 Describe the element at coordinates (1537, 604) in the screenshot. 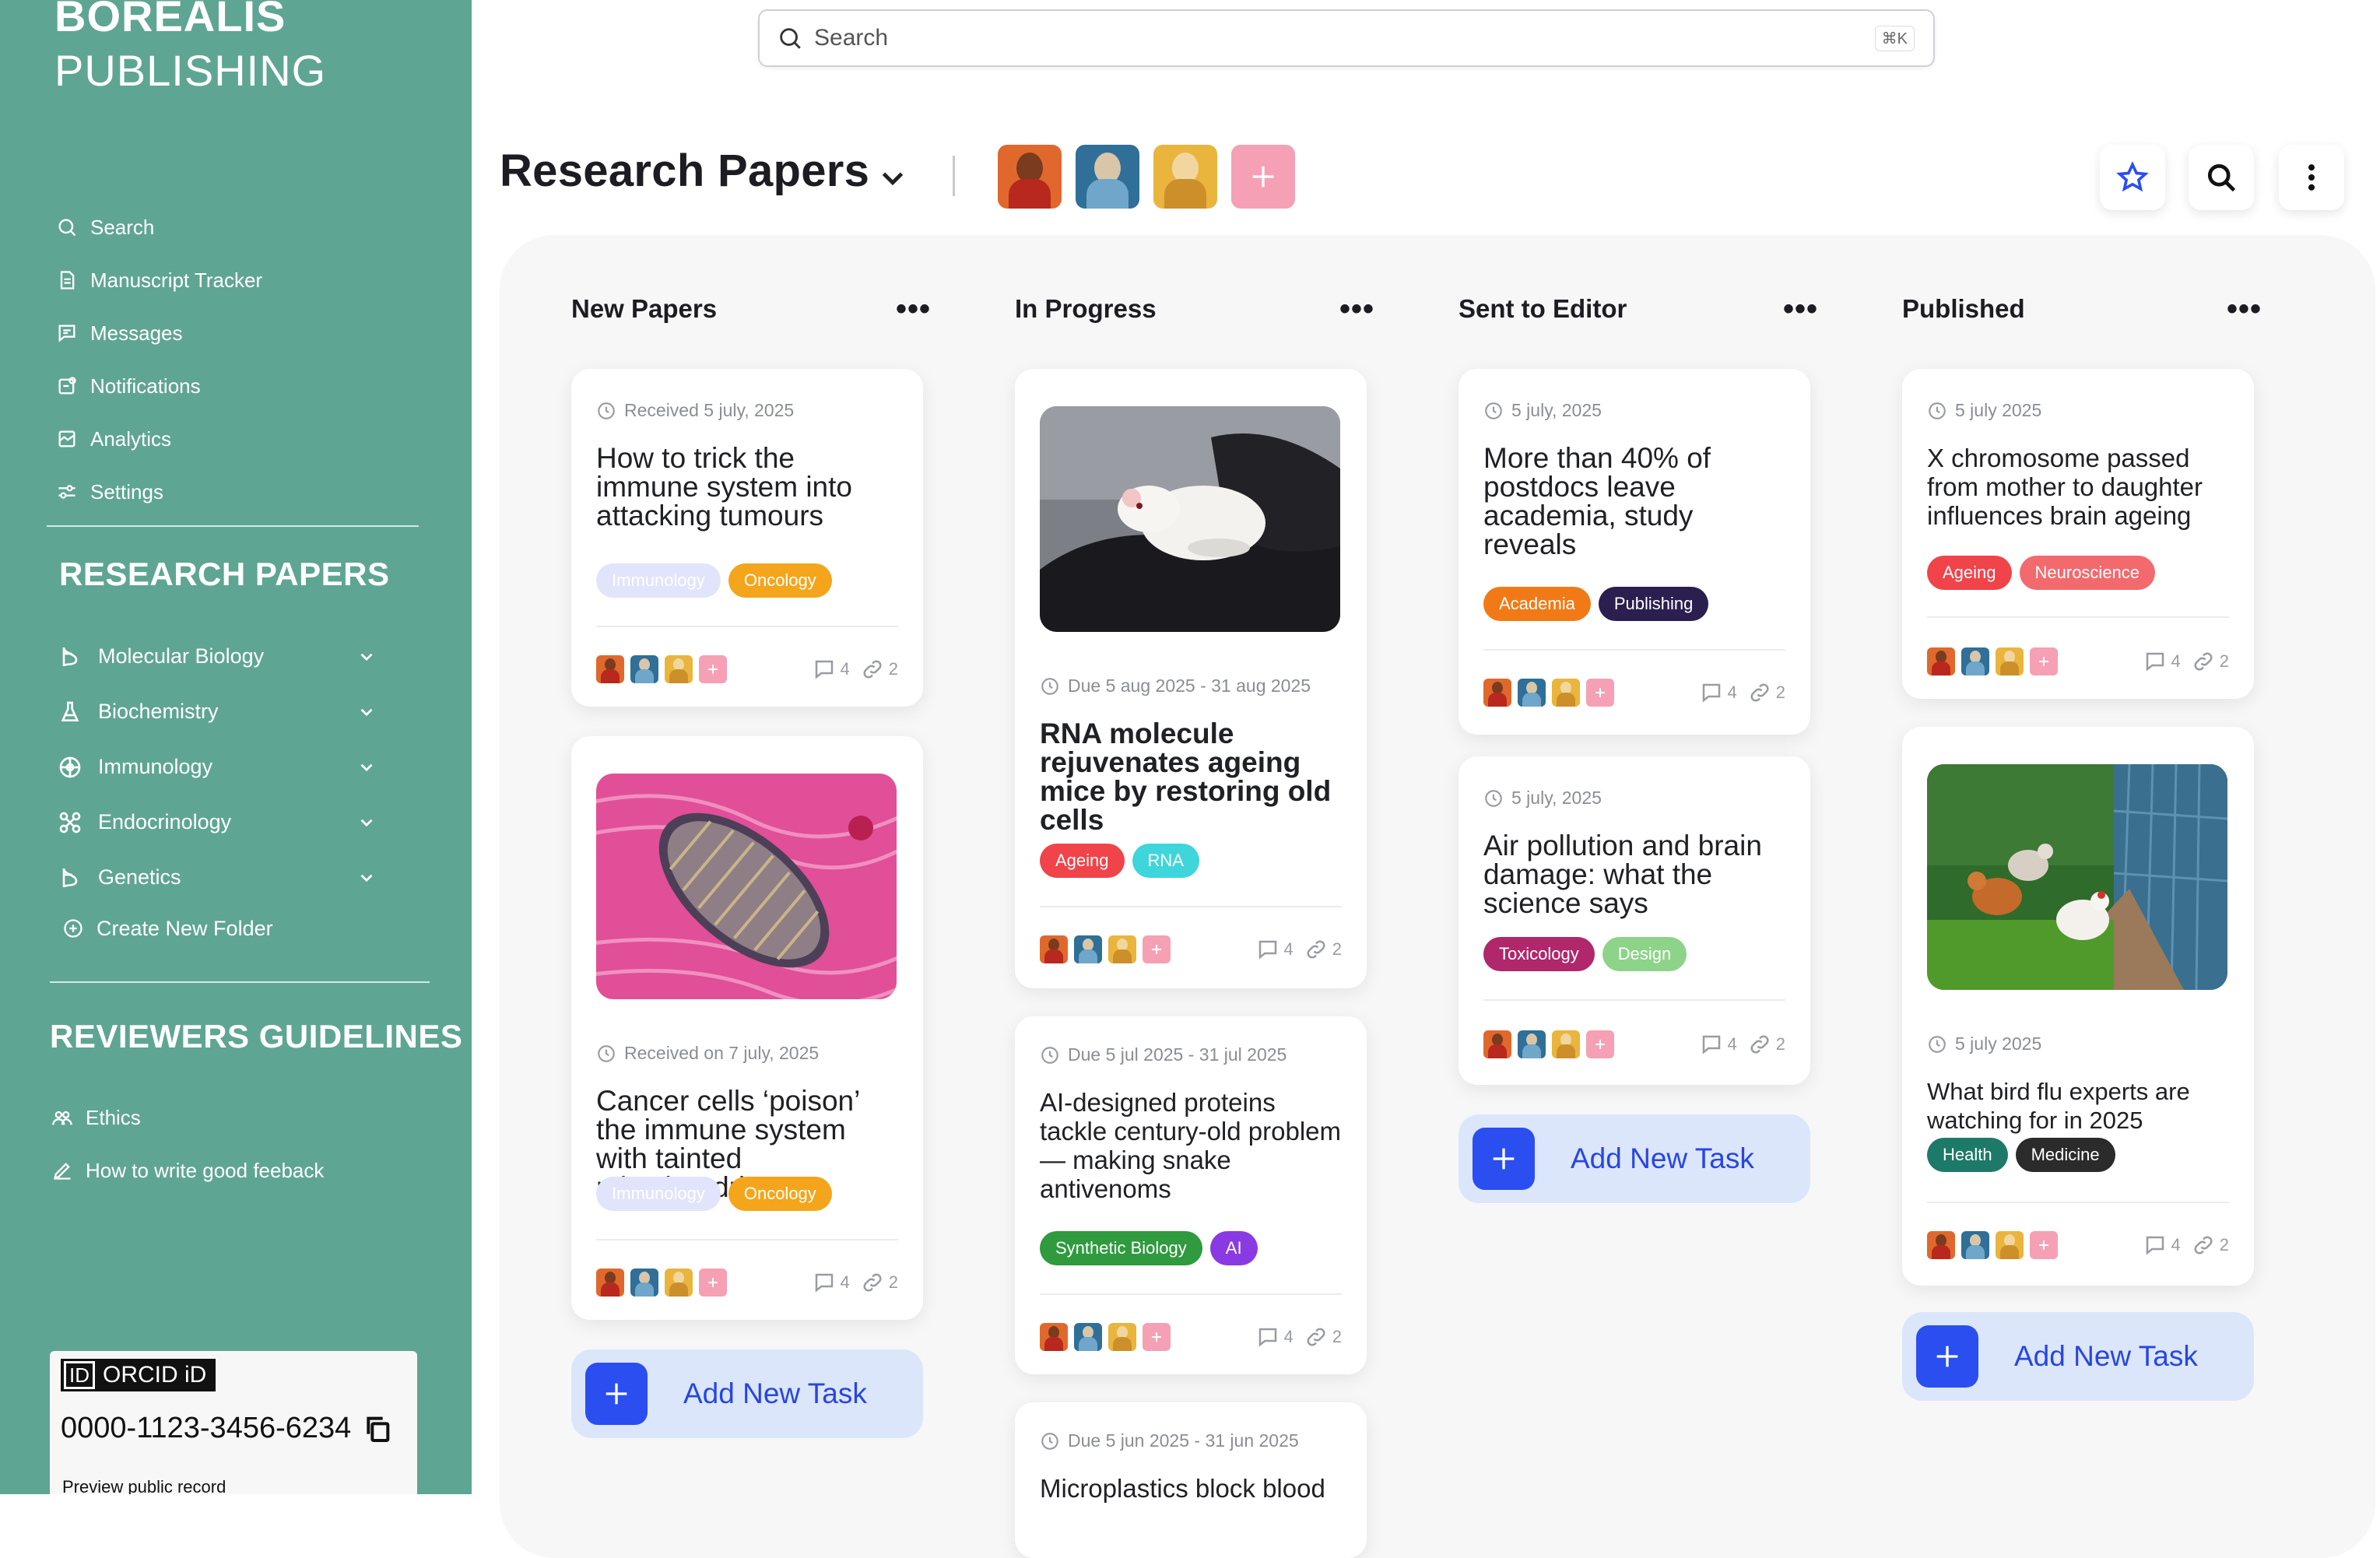

I see `tag-academia: Academia` at that location.